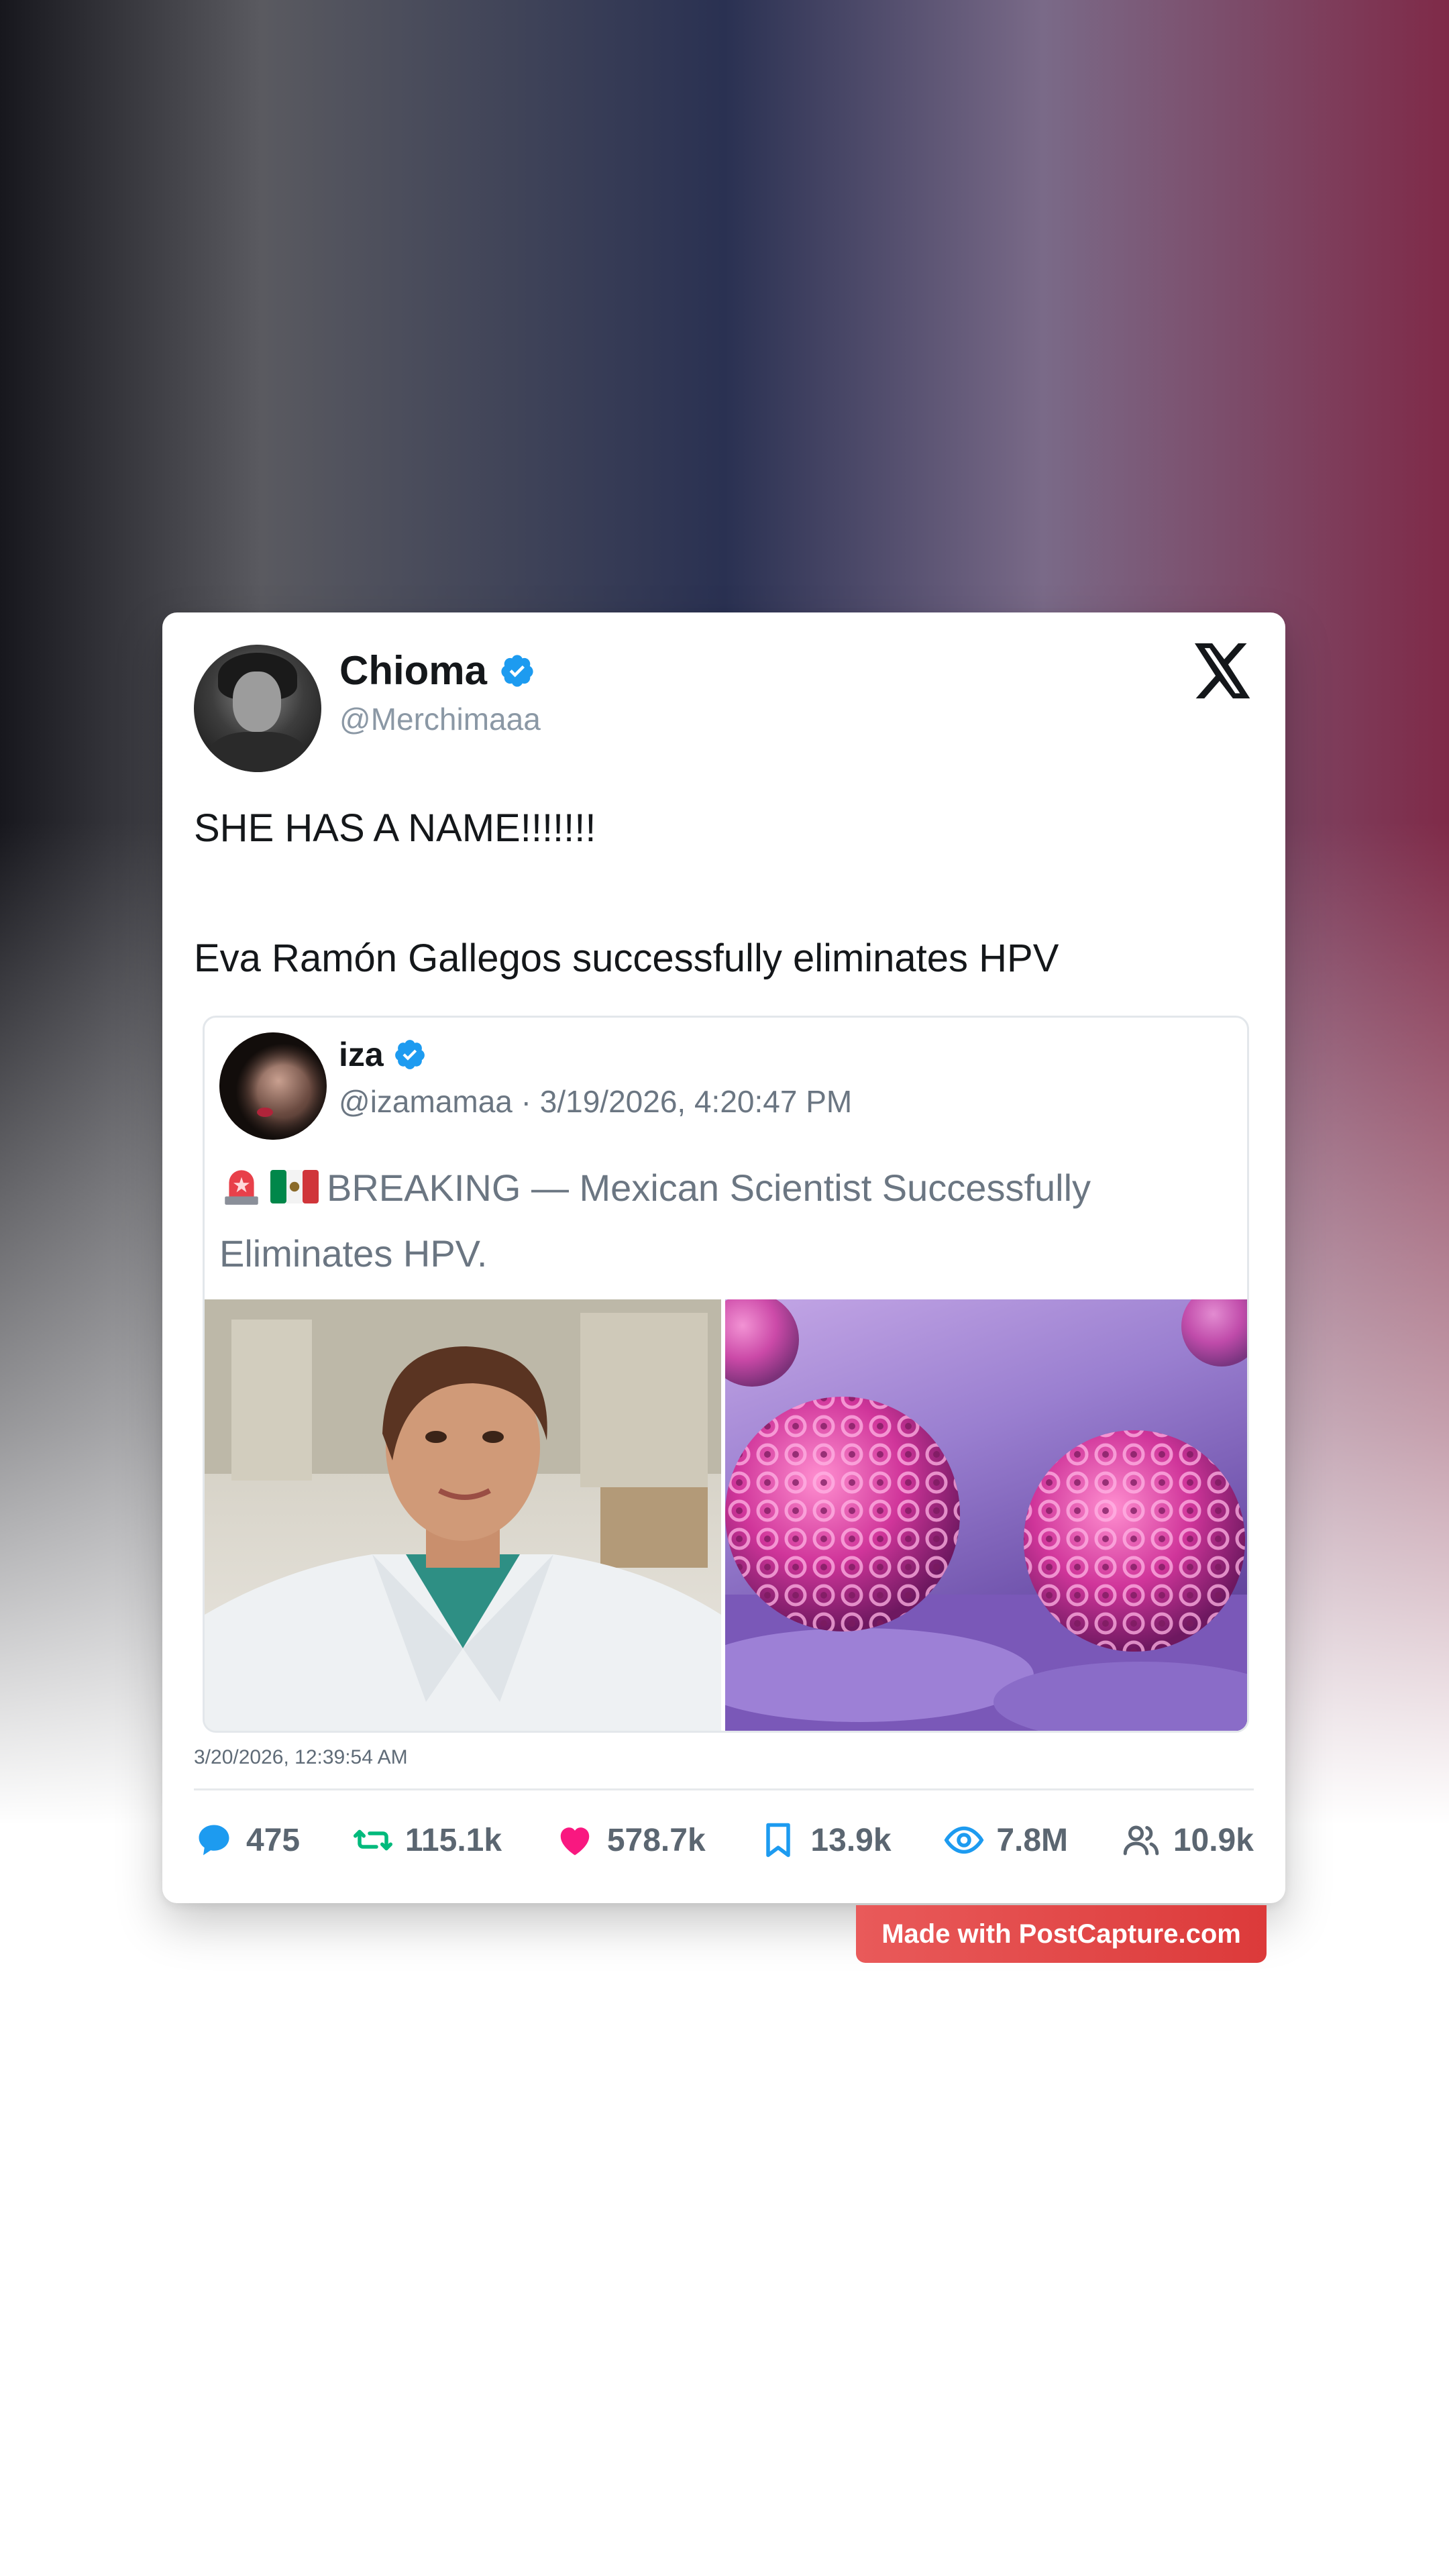  What do you see at coordinates (273, 1086) in the screenshot?
I see `quoted-author-avatar` at bounding box center [273, 1086].